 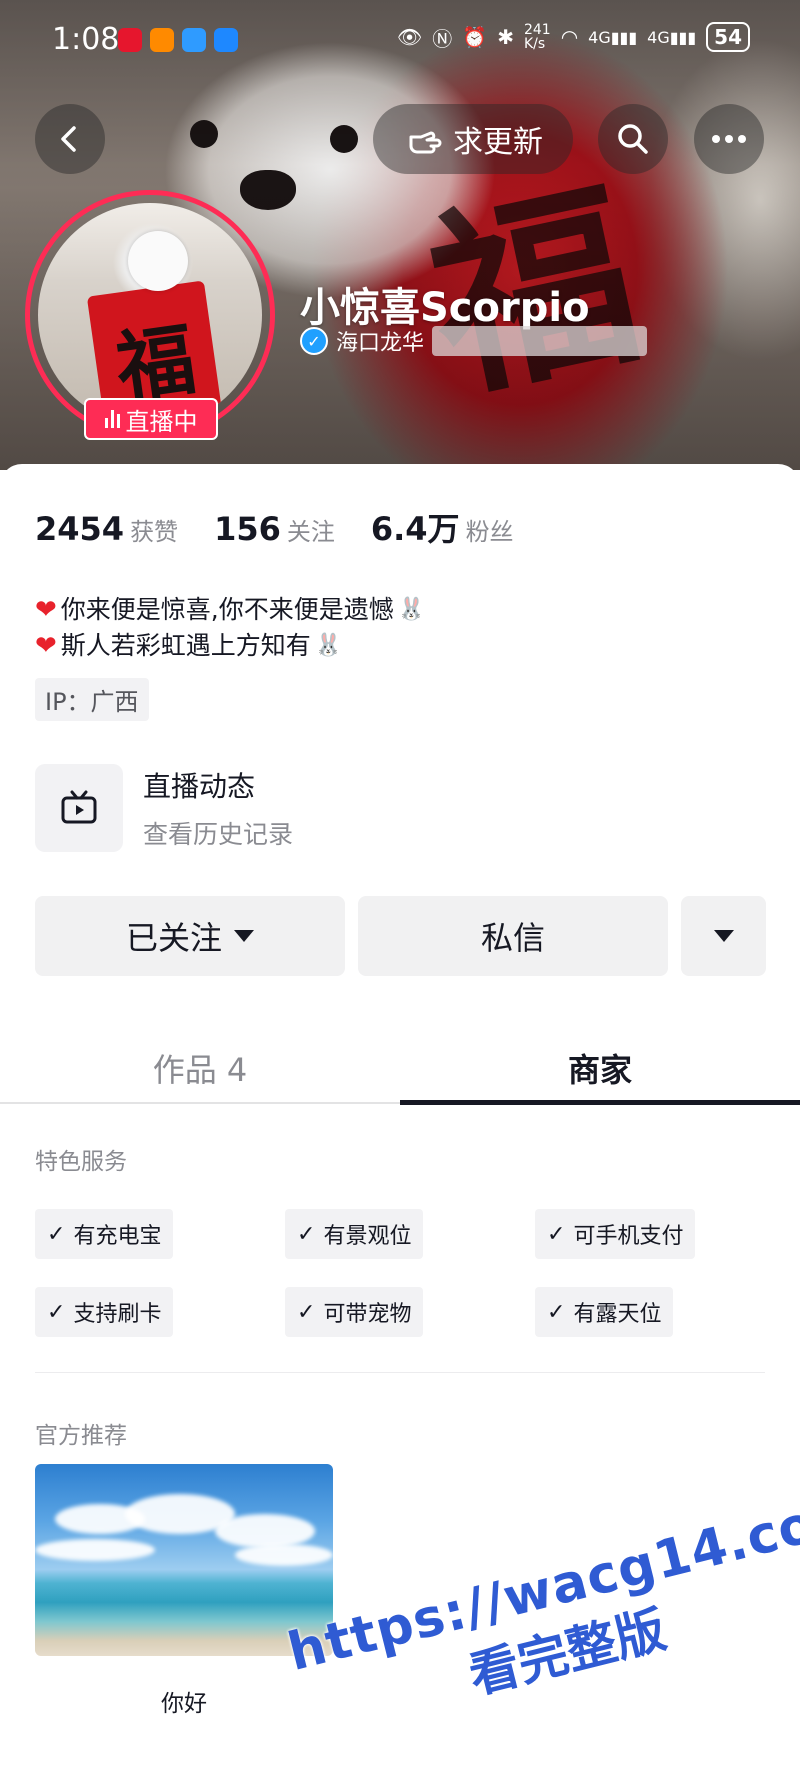 I want to click on bluetooth-icon: ✱, so click(x=505, y=37).